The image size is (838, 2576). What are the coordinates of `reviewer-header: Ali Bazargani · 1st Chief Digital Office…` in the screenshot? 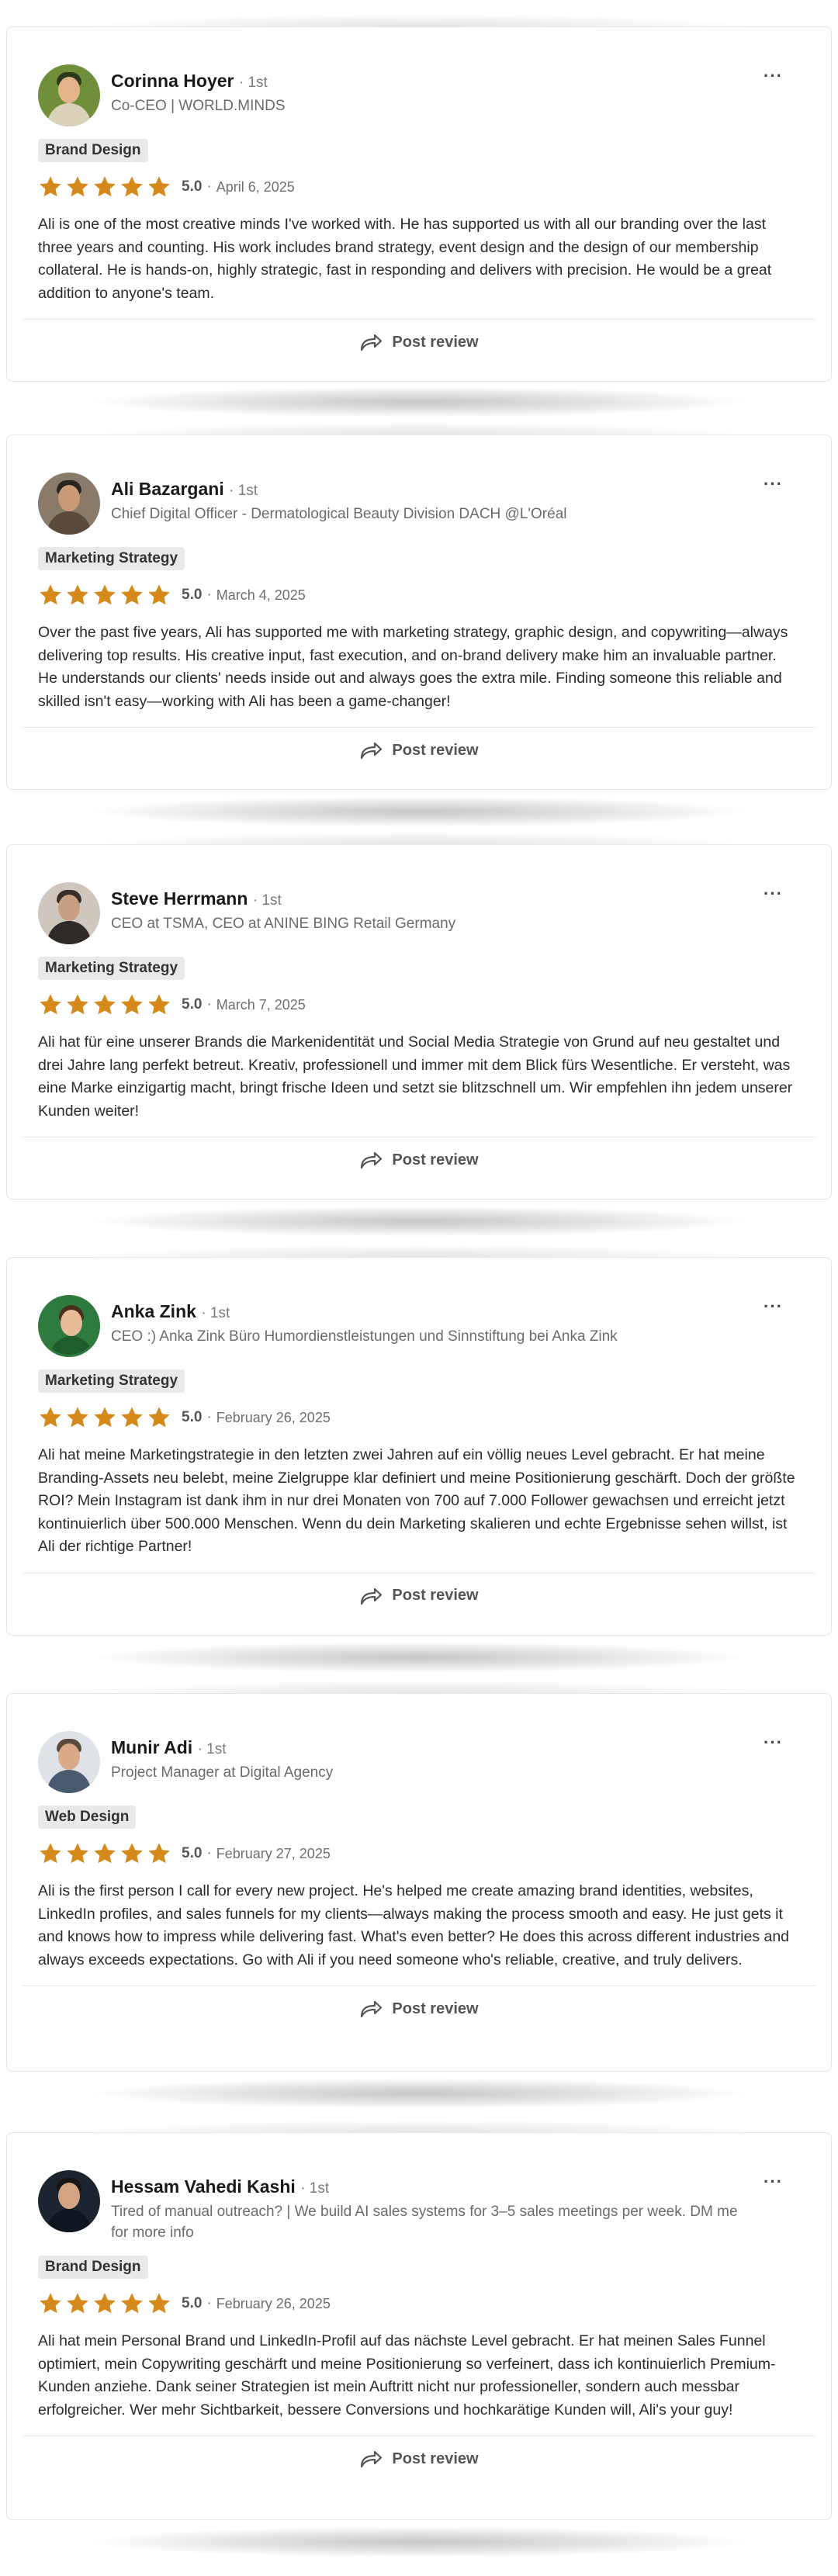 It's located at (419, 504).